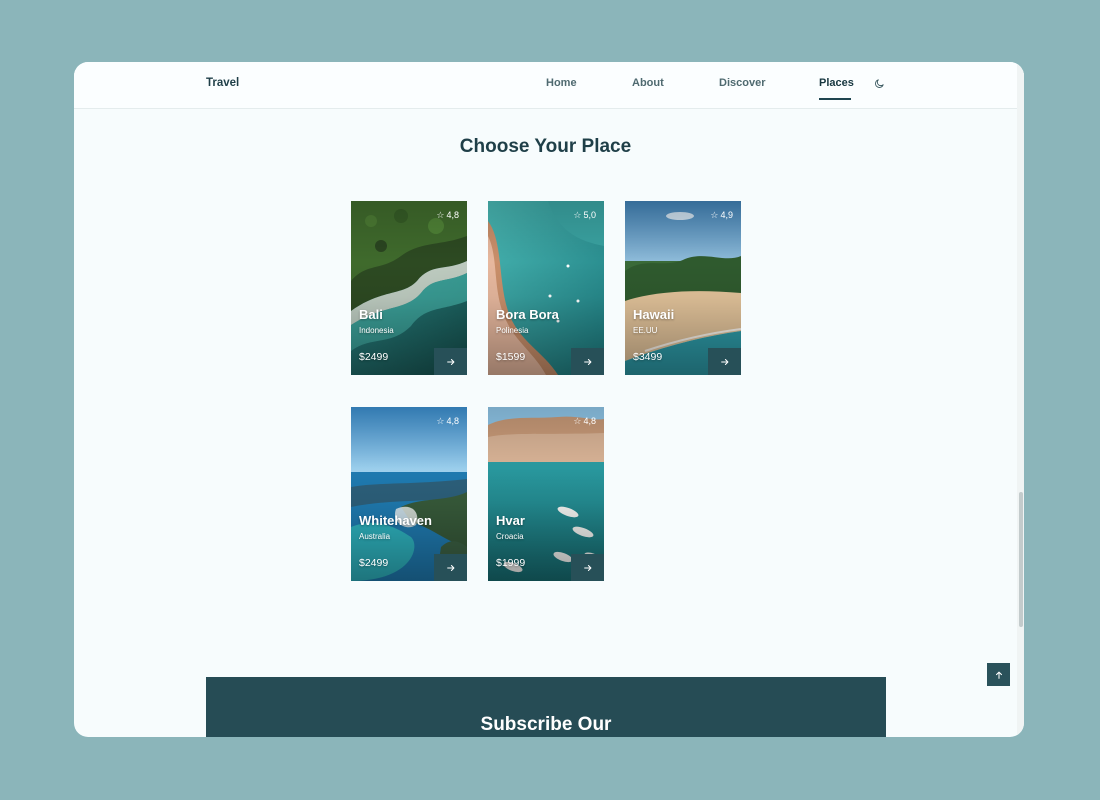  What do you see at coordinates (726, 215) in the screenshot?
I see `rating-value: 4,9` at bounding box center [726, 215].